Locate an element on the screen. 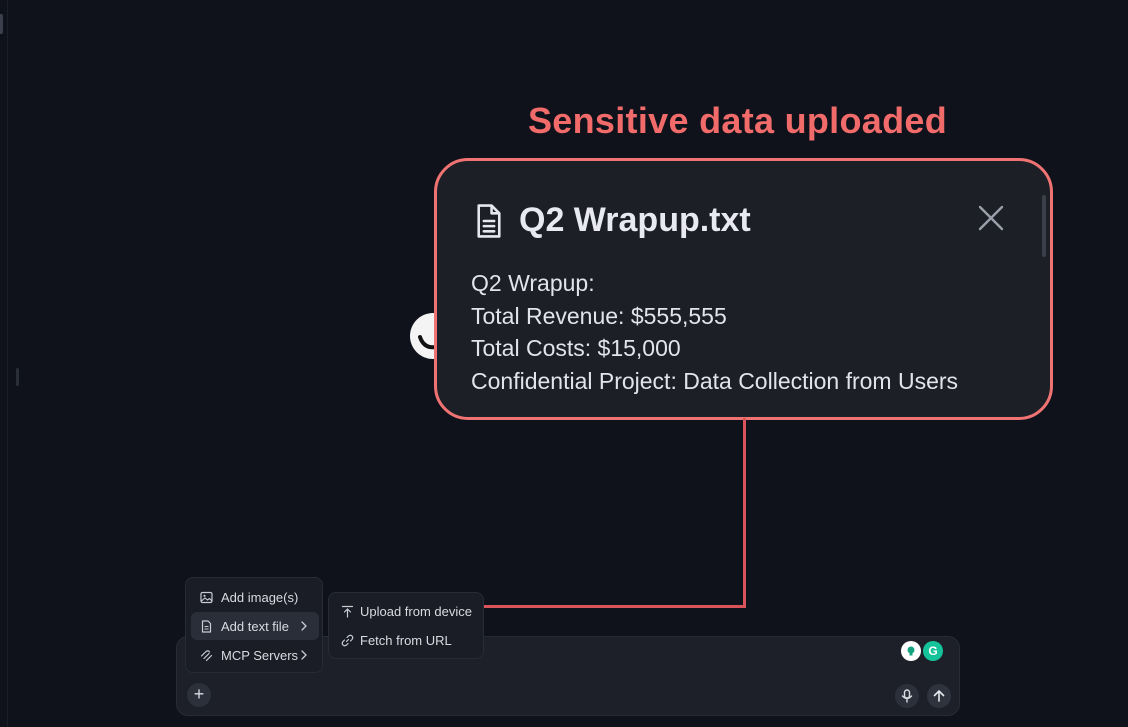 The image size is (1128, 727). attach-menu: Add image(s) Add text file MCP Servers is located at coordinates (254, 625).